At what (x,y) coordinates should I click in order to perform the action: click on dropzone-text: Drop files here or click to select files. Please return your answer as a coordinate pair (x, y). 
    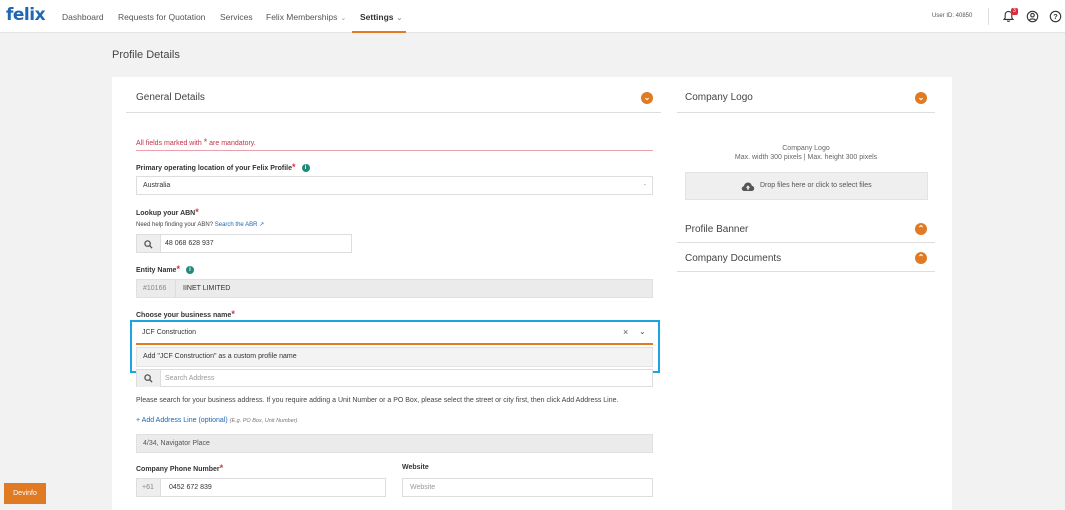
    Looking at the image, I should click on (816, 185).